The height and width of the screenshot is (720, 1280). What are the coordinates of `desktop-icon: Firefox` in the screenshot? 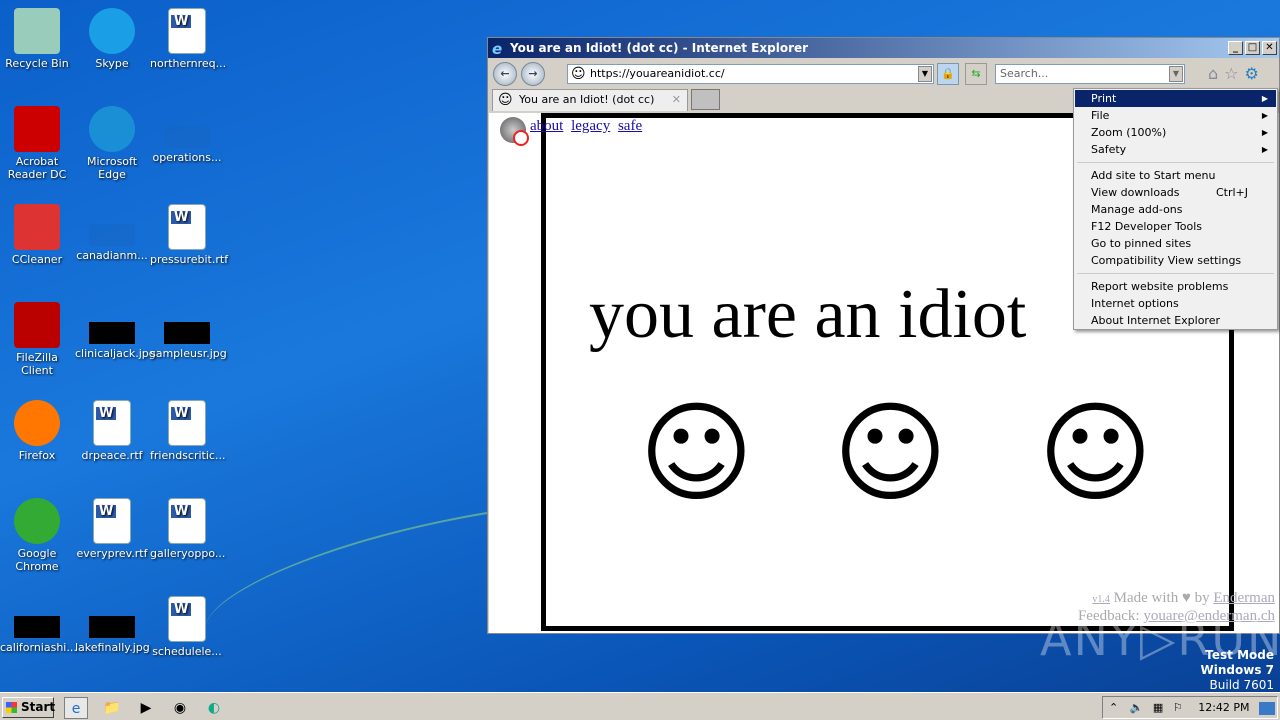 It's located at (37, 431).